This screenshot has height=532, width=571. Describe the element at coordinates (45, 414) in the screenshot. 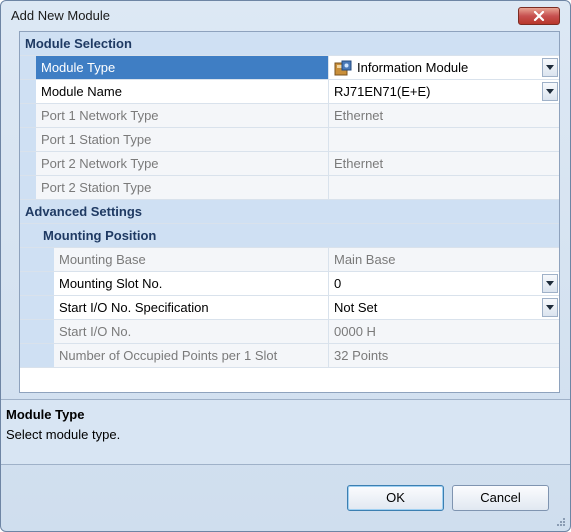

I see `description-title: Module Type` at that location.